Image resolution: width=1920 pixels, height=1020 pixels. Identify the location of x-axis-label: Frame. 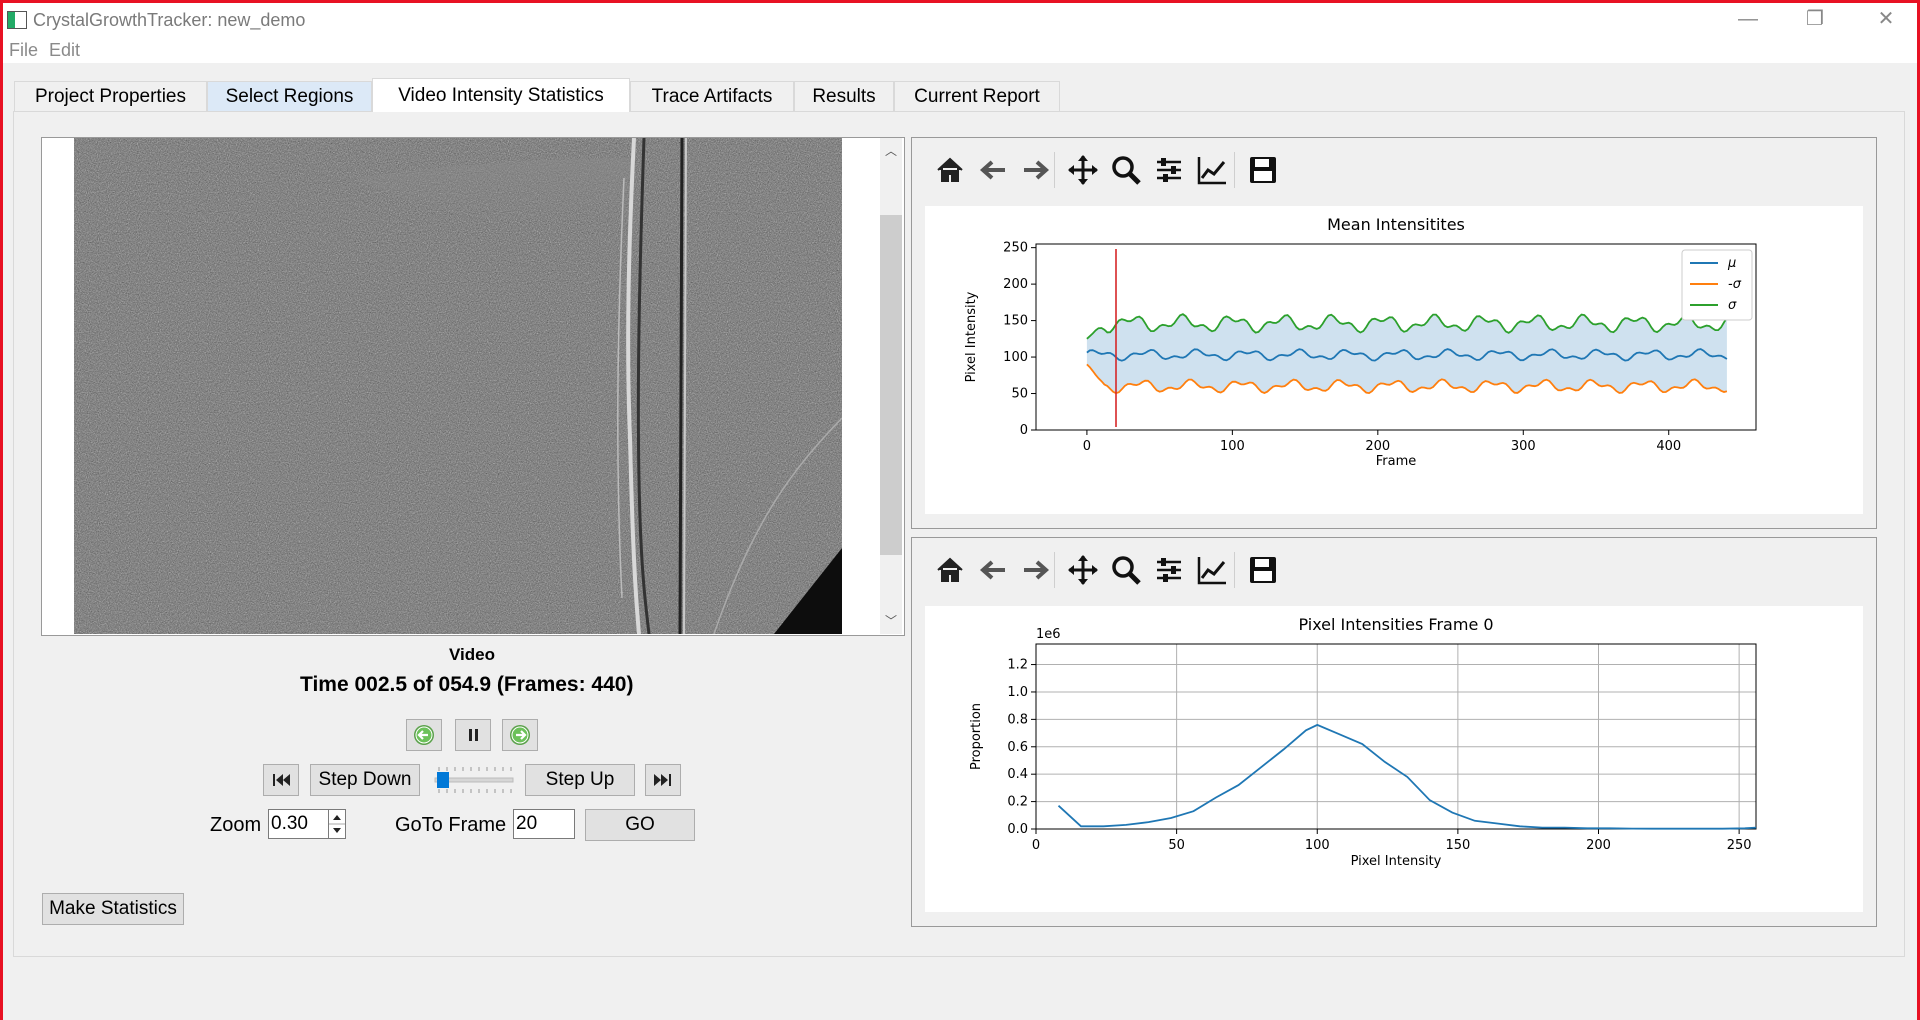
(1396, 461).